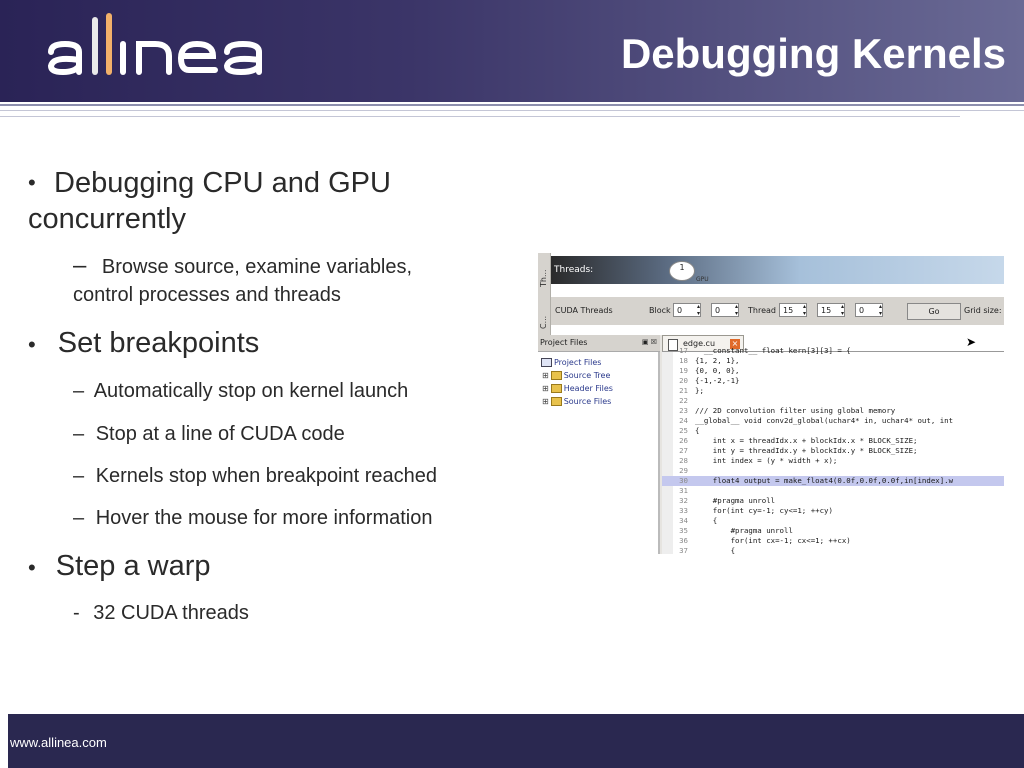 The image size is (1024, 768). What do you see at coordinates (687, 310) in the screenshot?
I see `block-x-spinner: 0` at bounding box center [687, 310].